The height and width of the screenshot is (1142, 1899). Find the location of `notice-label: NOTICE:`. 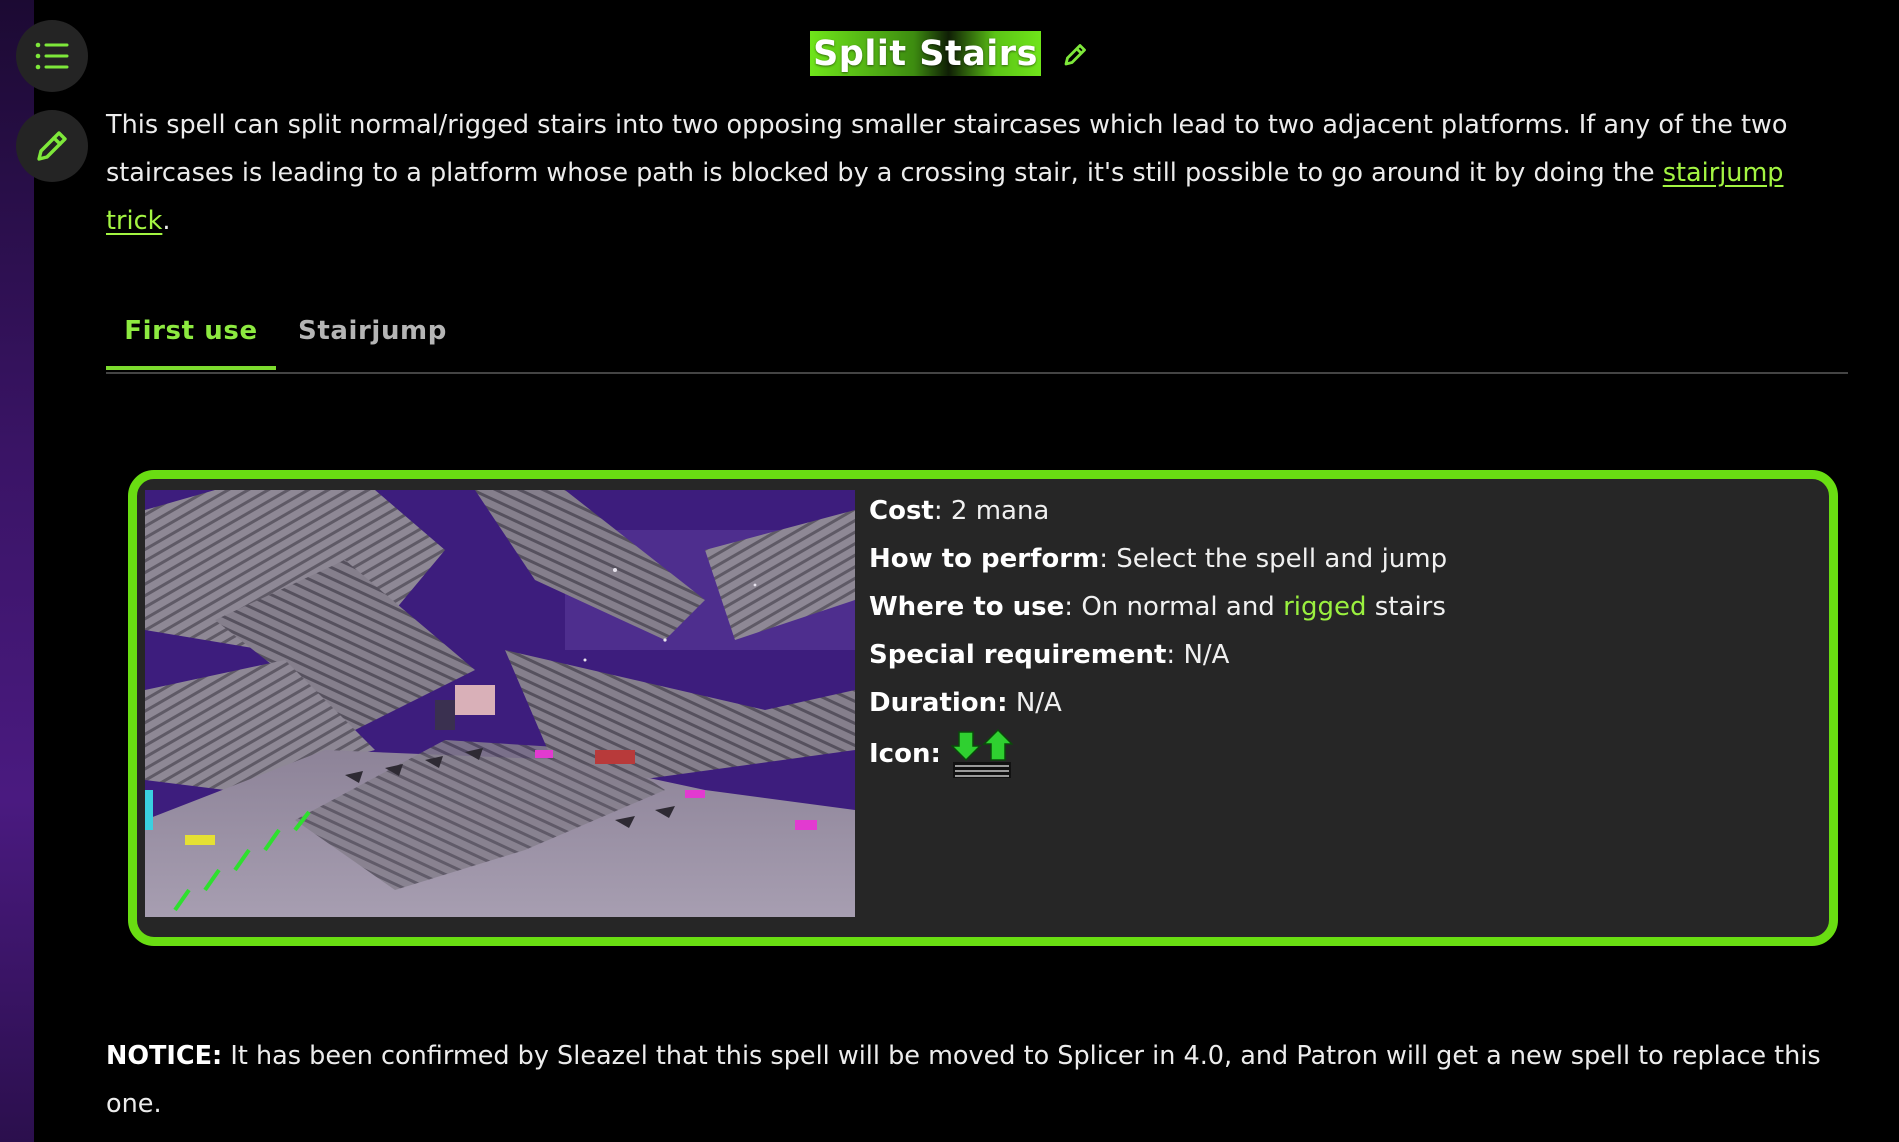

notice-label: NOTICE: is located at coordinates (164, 1056).